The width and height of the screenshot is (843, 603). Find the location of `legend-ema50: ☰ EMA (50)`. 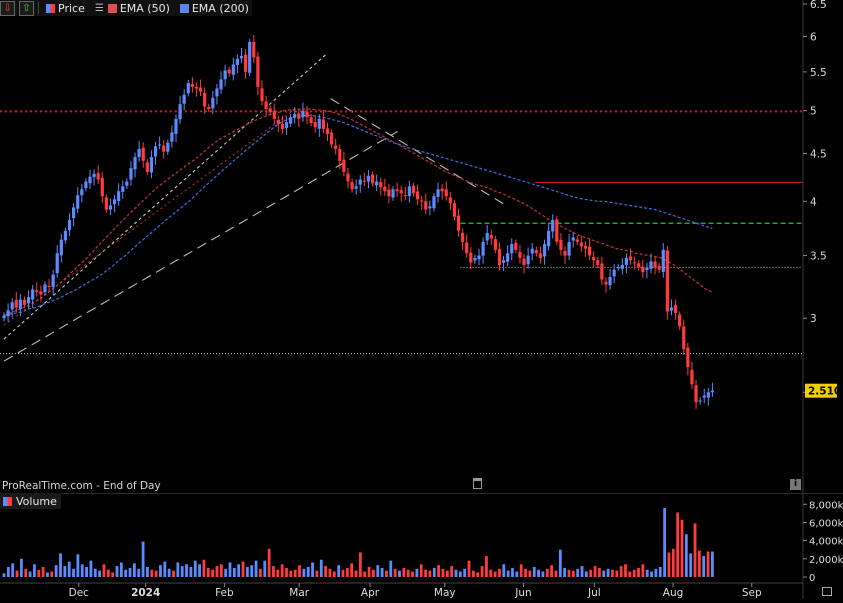

legend-ema50: ☰ EMA (50) is located at coordinates (132, 8).